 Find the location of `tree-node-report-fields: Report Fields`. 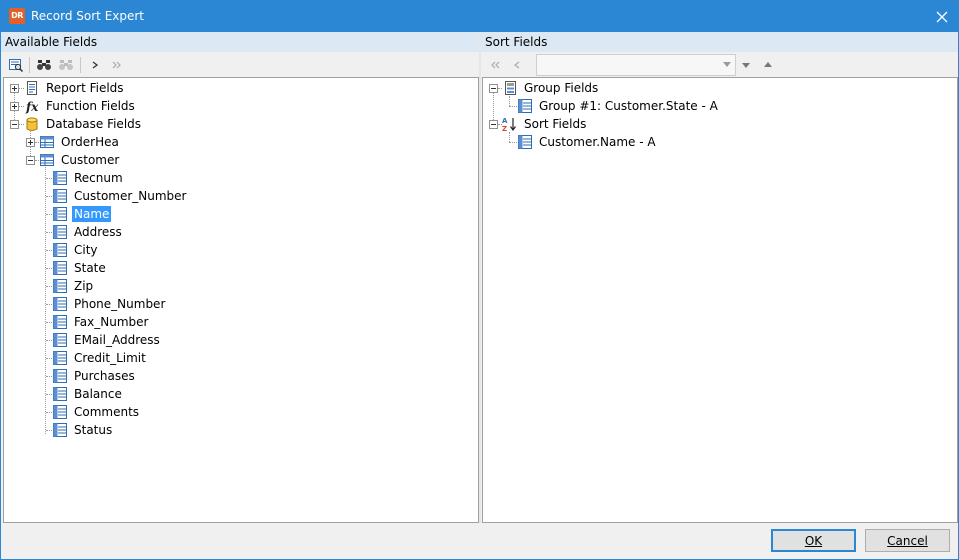

tree-node-report-fields: Report Fields is located at coordinates (75, 88).